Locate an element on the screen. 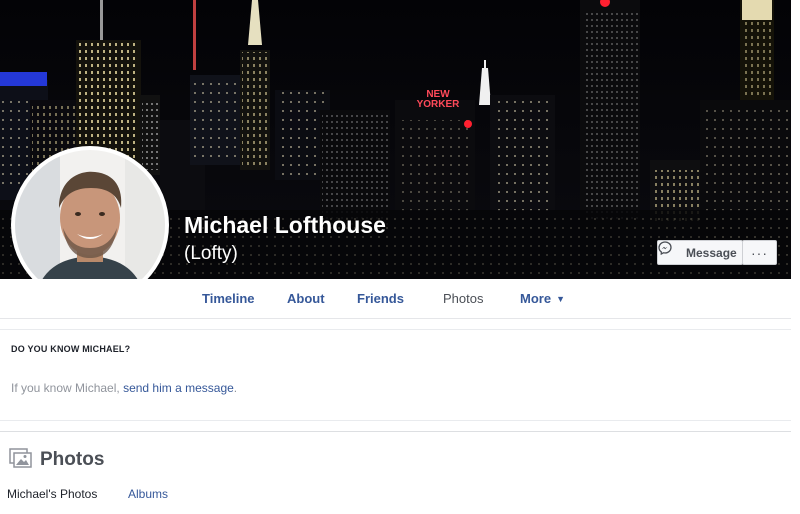 This screenshot has height=514, width=800. tab-about: About is located at coordinates (306, 298).